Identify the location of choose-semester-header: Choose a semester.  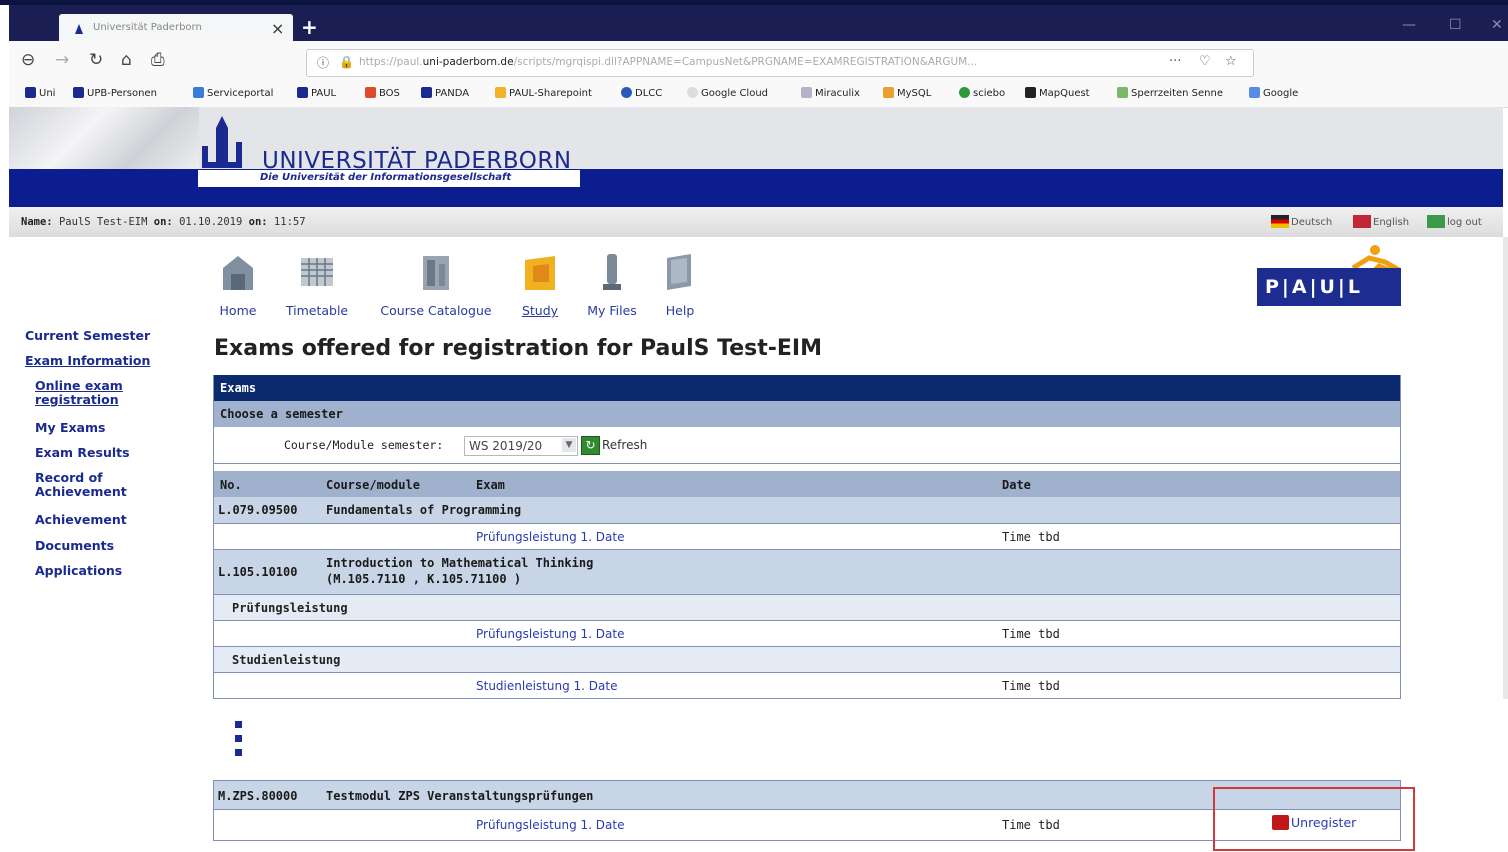
(807, 414).